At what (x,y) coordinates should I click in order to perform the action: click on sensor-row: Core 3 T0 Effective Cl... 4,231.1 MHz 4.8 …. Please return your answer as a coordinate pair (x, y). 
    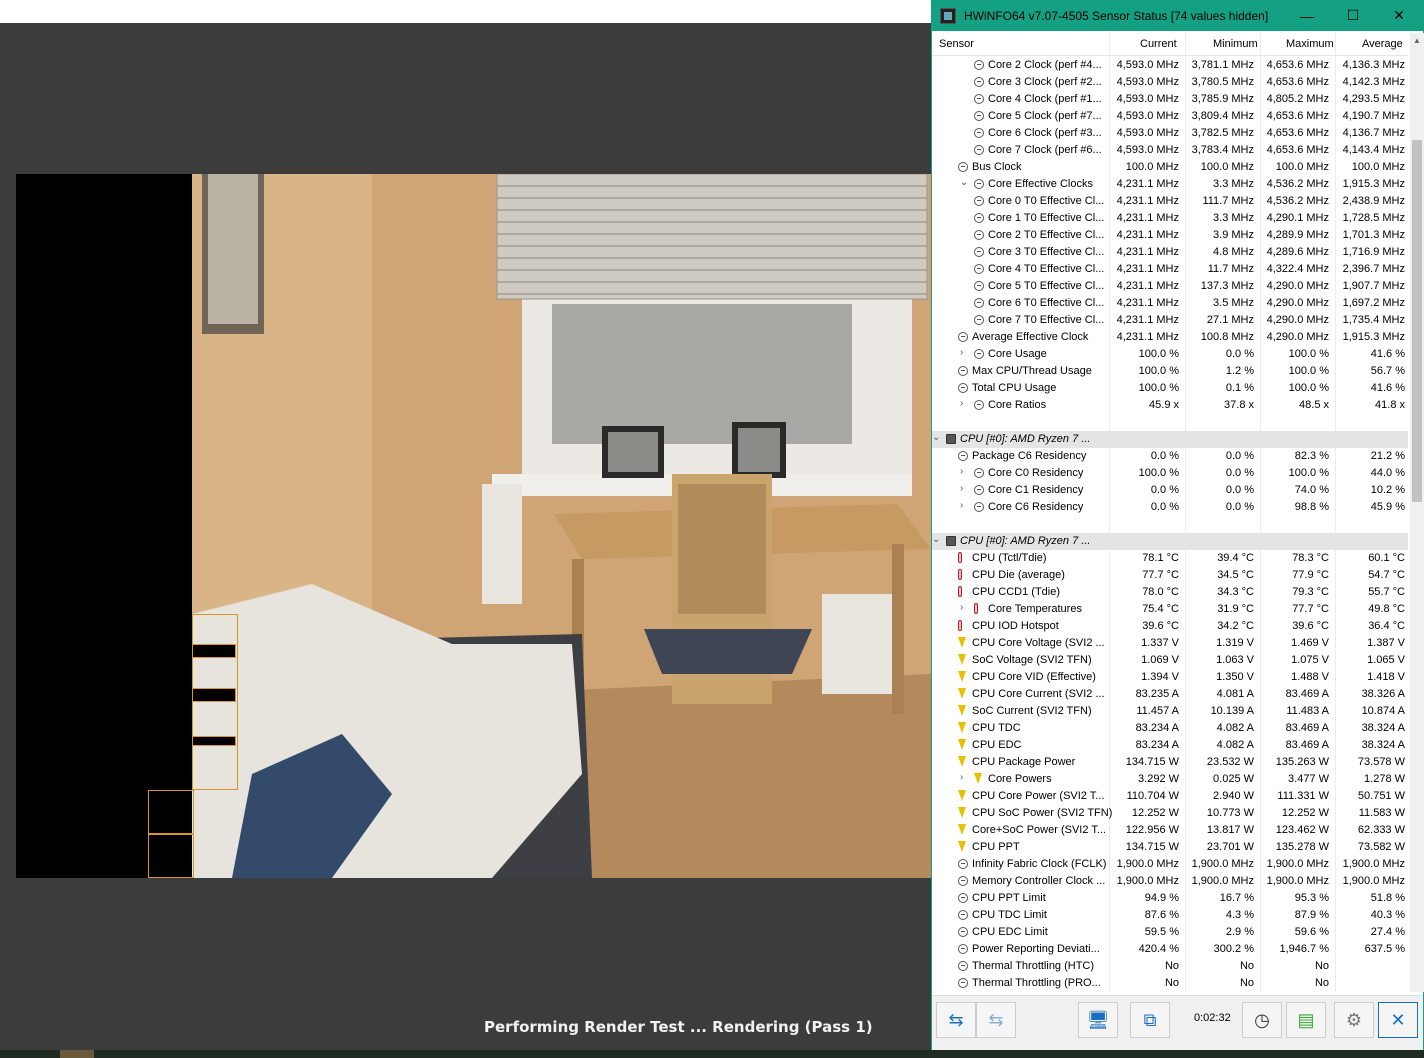
    Looking at the image, I should click on (1170, 252).